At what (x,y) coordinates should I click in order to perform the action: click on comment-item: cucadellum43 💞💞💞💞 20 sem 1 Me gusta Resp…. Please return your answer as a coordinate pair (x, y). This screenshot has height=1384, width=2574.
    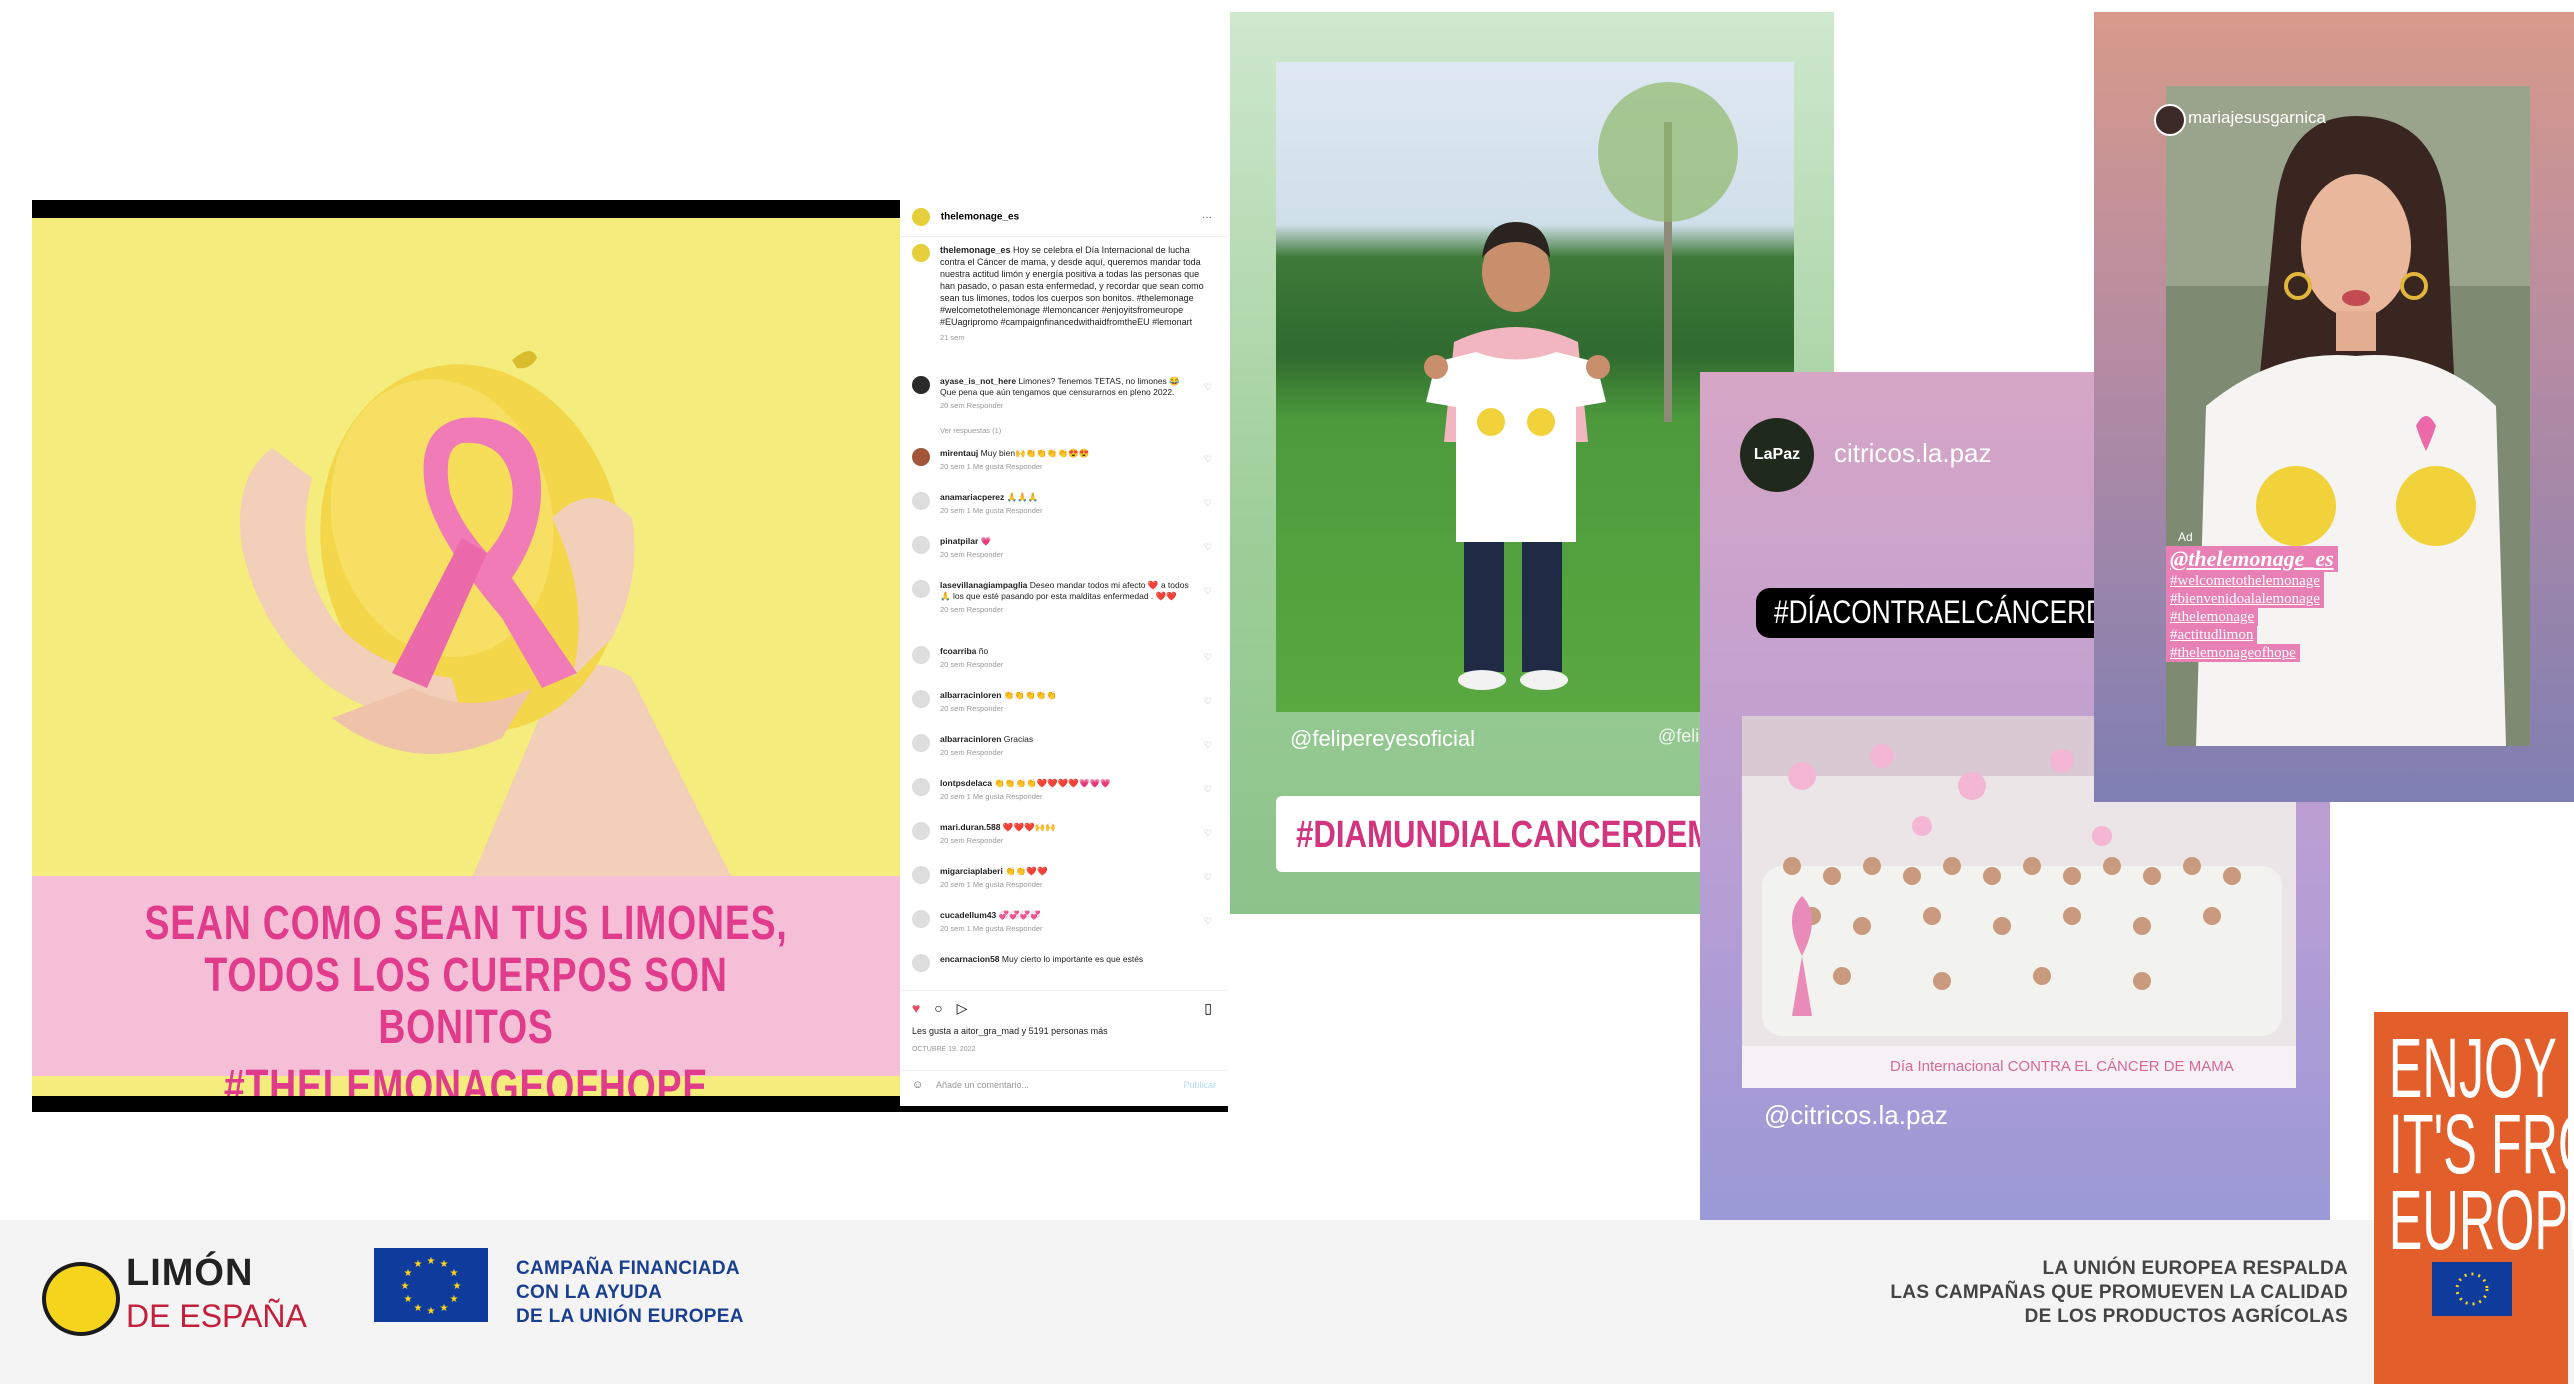
    Looking at the image, I should click on (1062, 922).